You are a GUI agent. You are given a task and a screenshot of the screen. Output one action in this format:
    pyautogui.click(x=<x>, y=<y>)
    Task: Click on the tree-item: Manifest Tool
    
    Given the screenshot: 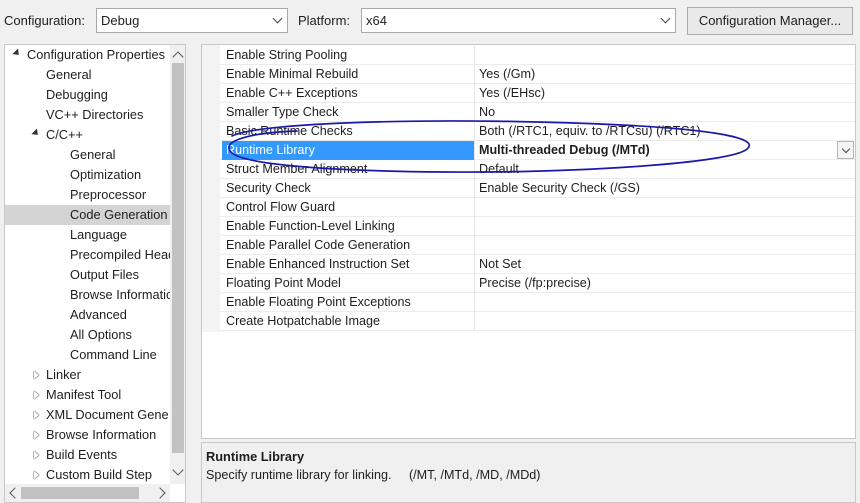 What is the action you would take?
    pyautogui.click(x=87, y=395)
    